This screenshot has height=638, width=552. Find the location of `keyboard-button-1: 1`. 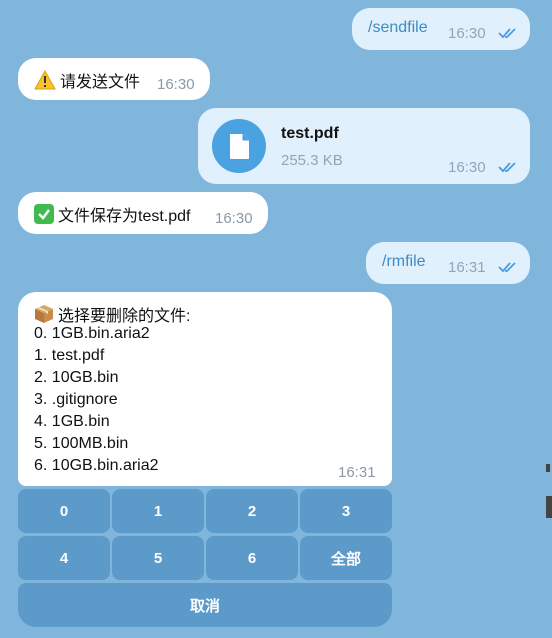

keyboard-button-1: 1 is located at coordinates (158, 511).